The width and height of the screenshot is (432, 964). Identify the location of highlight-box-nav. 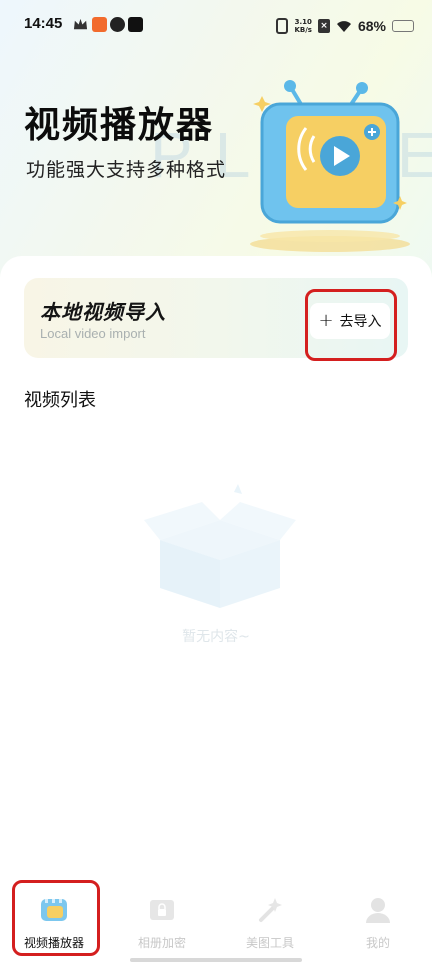
(56, 918).